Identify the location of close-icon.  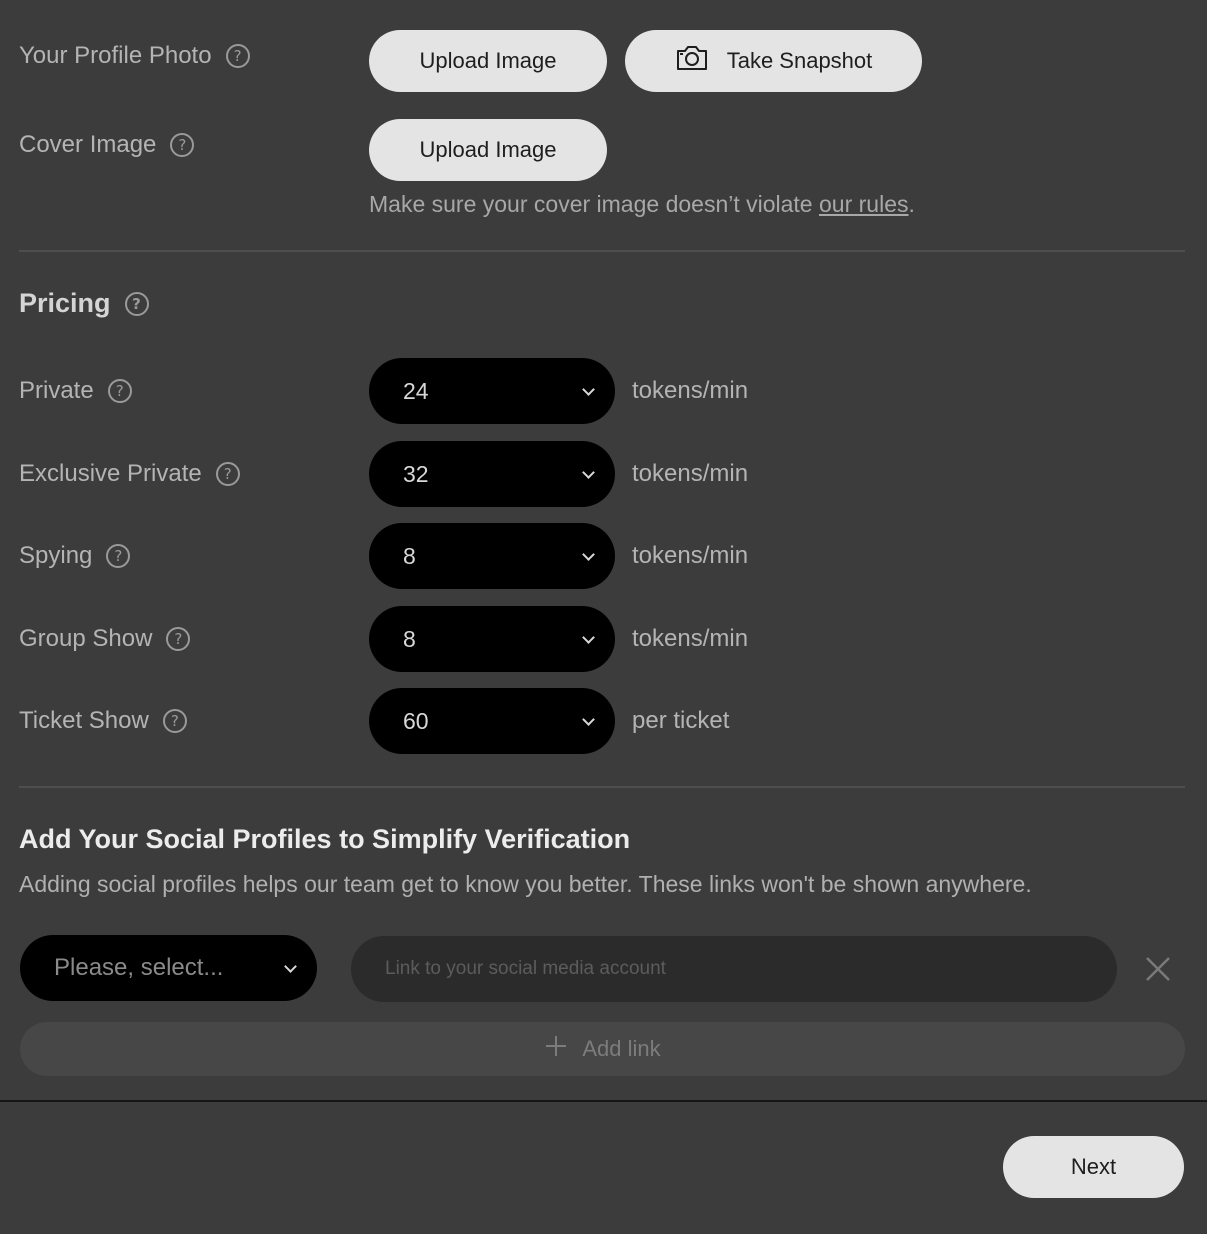
(1158, 969).